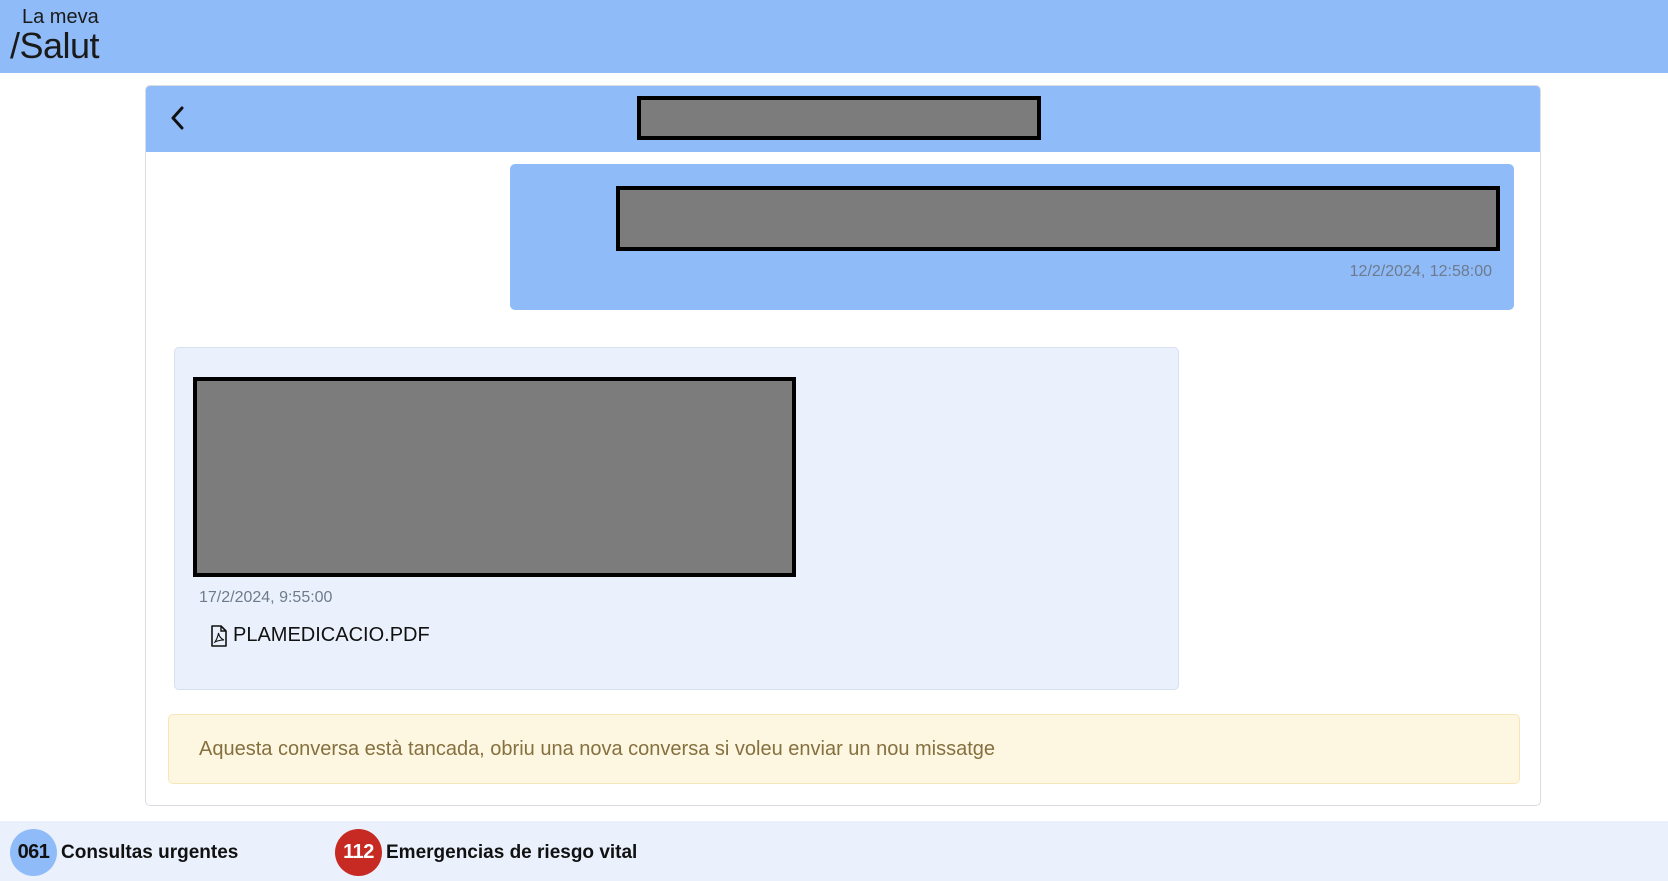 This screenshot has width=1668, height=881. Describe the element at coordinates (55, 45) in the screenshot. I see `logo-line2: /Salut` at that location.